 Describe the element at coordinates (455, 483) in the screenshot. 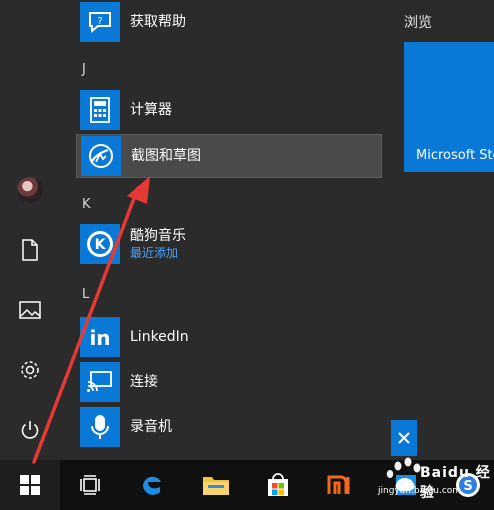

I see `watermark-text: Baidu 经验` at that location.